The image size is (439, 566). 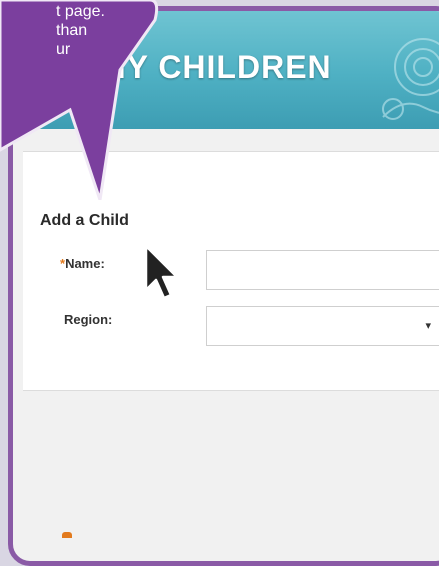 I want to click on region-select: ▾, so click(x=322, y=326).